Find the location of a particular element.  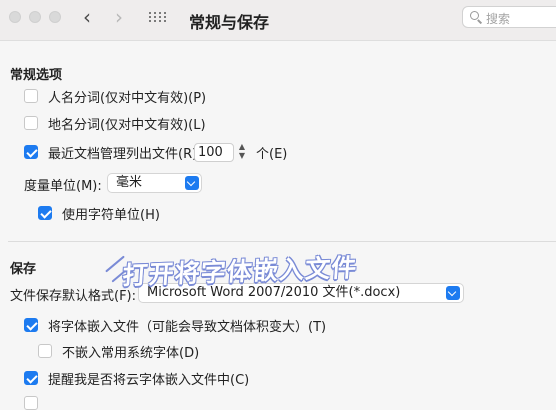

grid-view-icon is located at coordinates (157, 17).